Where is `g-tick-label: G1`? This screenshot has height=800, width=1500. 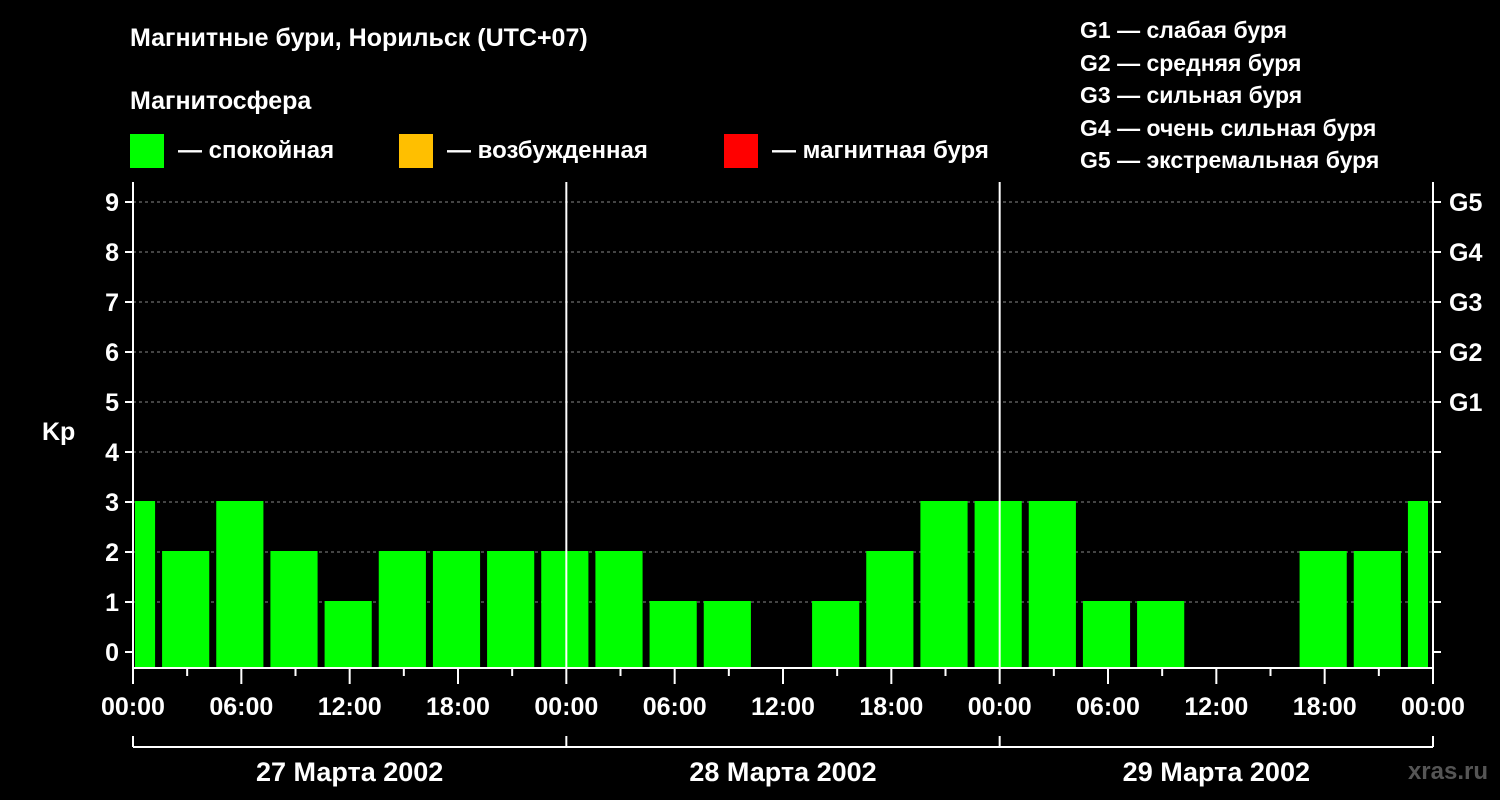
g-tick-label: G1 is located at coordinates (1465, 403).